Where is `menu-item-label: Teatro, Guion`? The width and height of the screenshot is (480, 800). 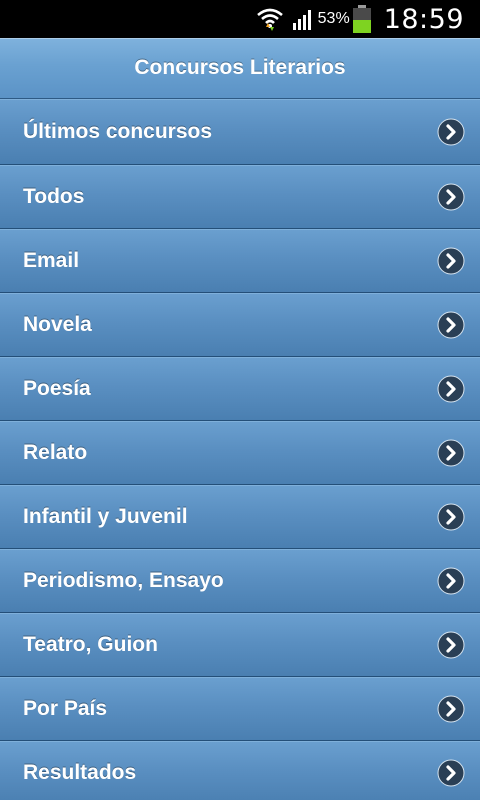 menu-item-label: Teatro, Guion is located at coordinates (90, 644).